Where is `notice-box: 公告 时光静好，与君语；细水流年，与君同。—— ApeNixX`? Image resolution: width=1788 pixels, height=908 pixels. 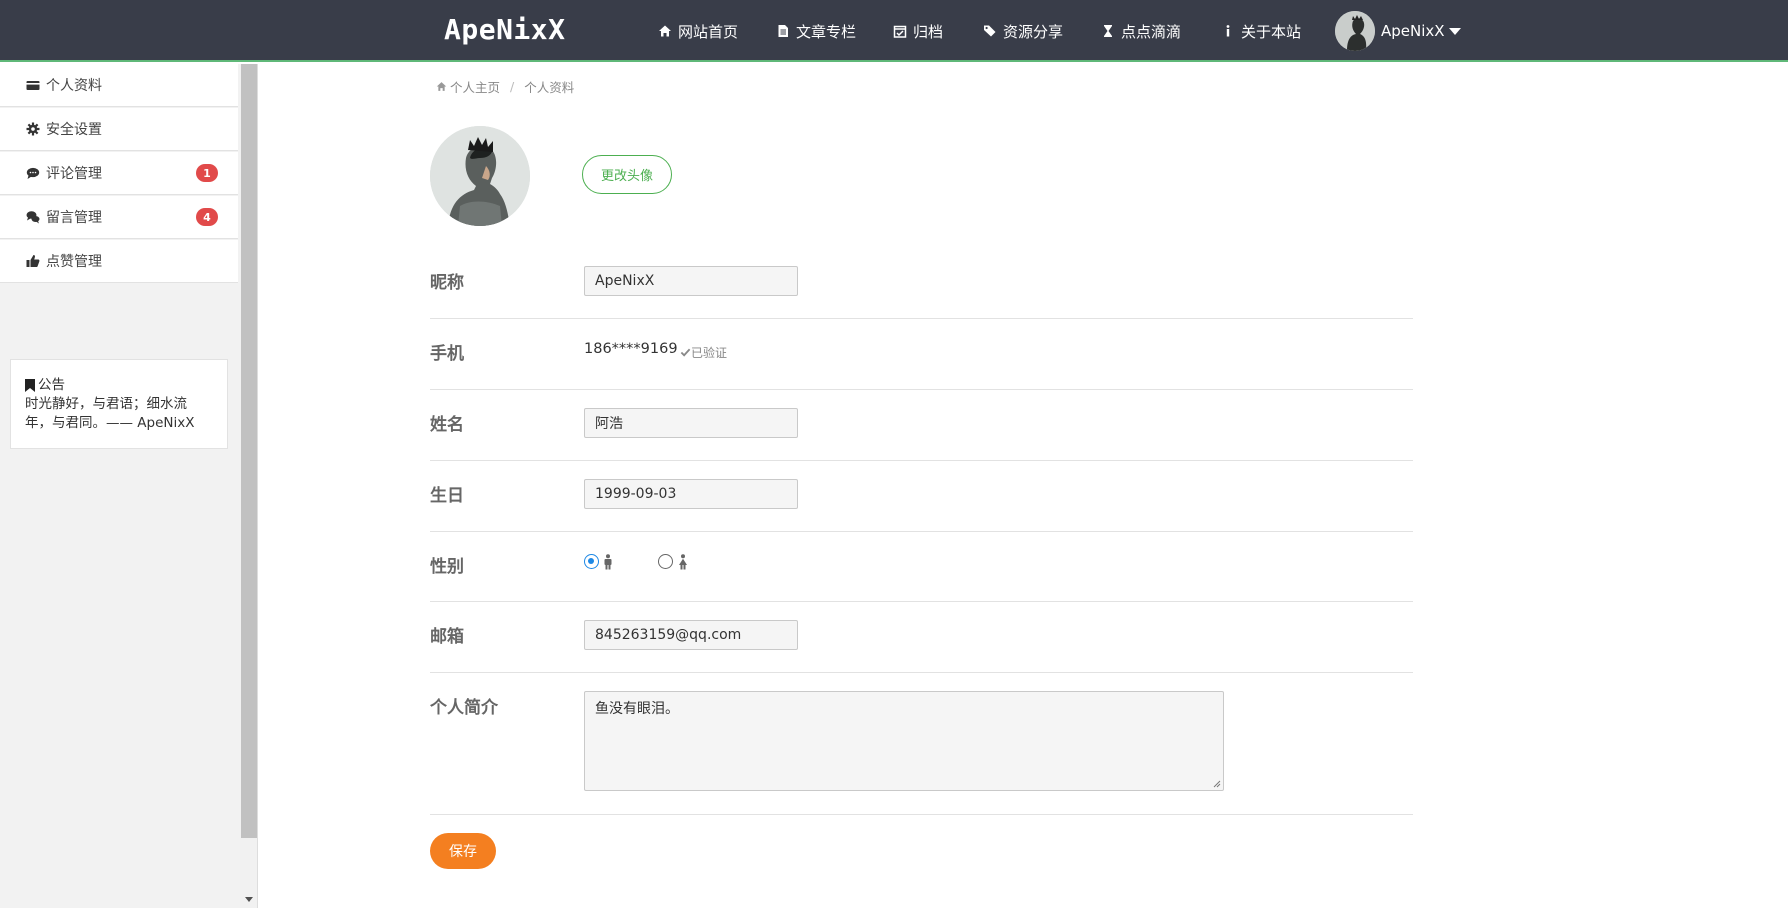 notice-box: 公告 时光静好，与君语；细水流年，与君同。—— ApeNixX is located at coordinates (119, 404).